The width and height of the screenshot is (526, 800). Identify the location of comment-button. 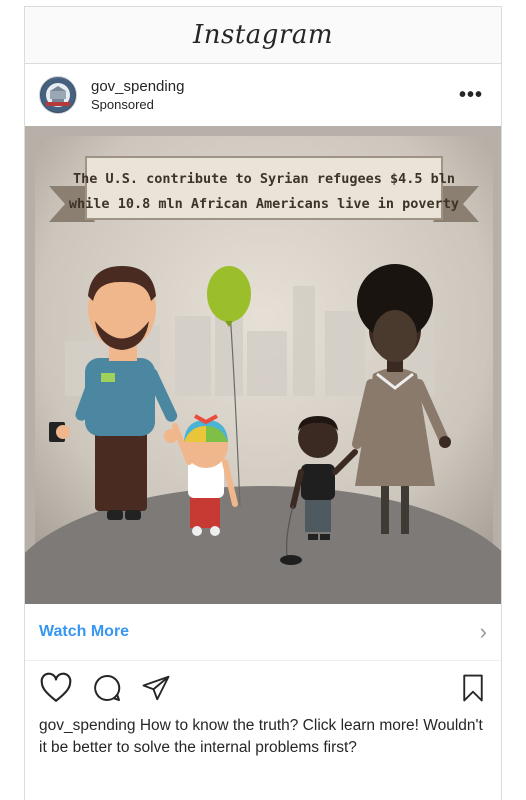
(107, 688).